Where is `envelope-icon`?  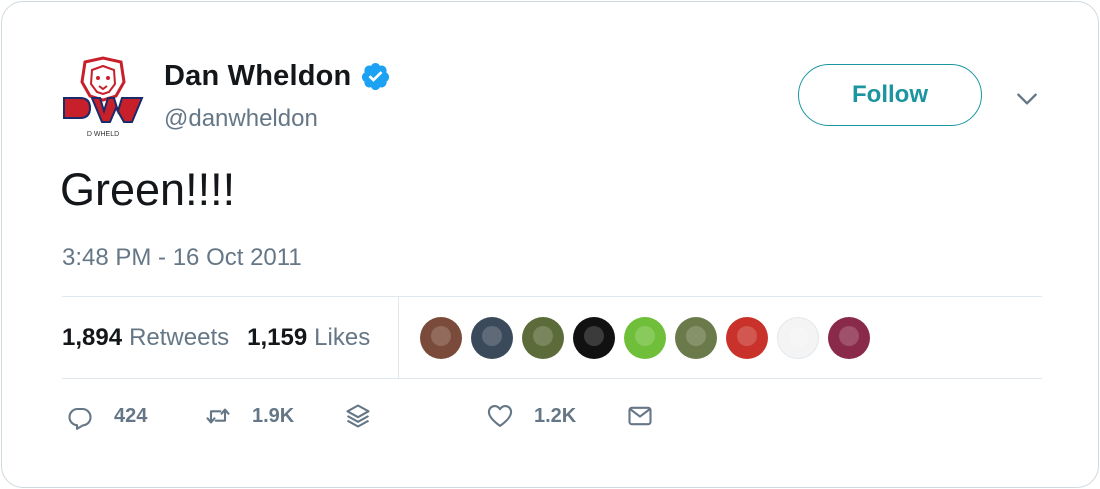
envelope-icon is located at coordinates (640, 416).